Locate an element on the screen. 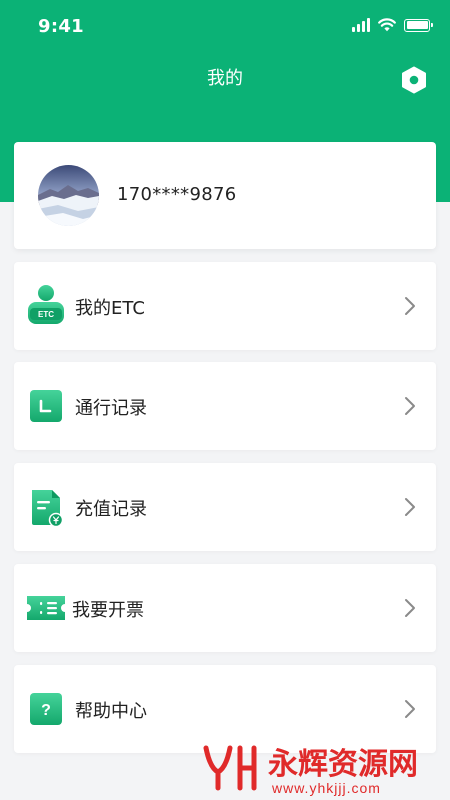 This screenshot has width=450, height=800. cellular-signal-icon is located at coordinates (361, 25).